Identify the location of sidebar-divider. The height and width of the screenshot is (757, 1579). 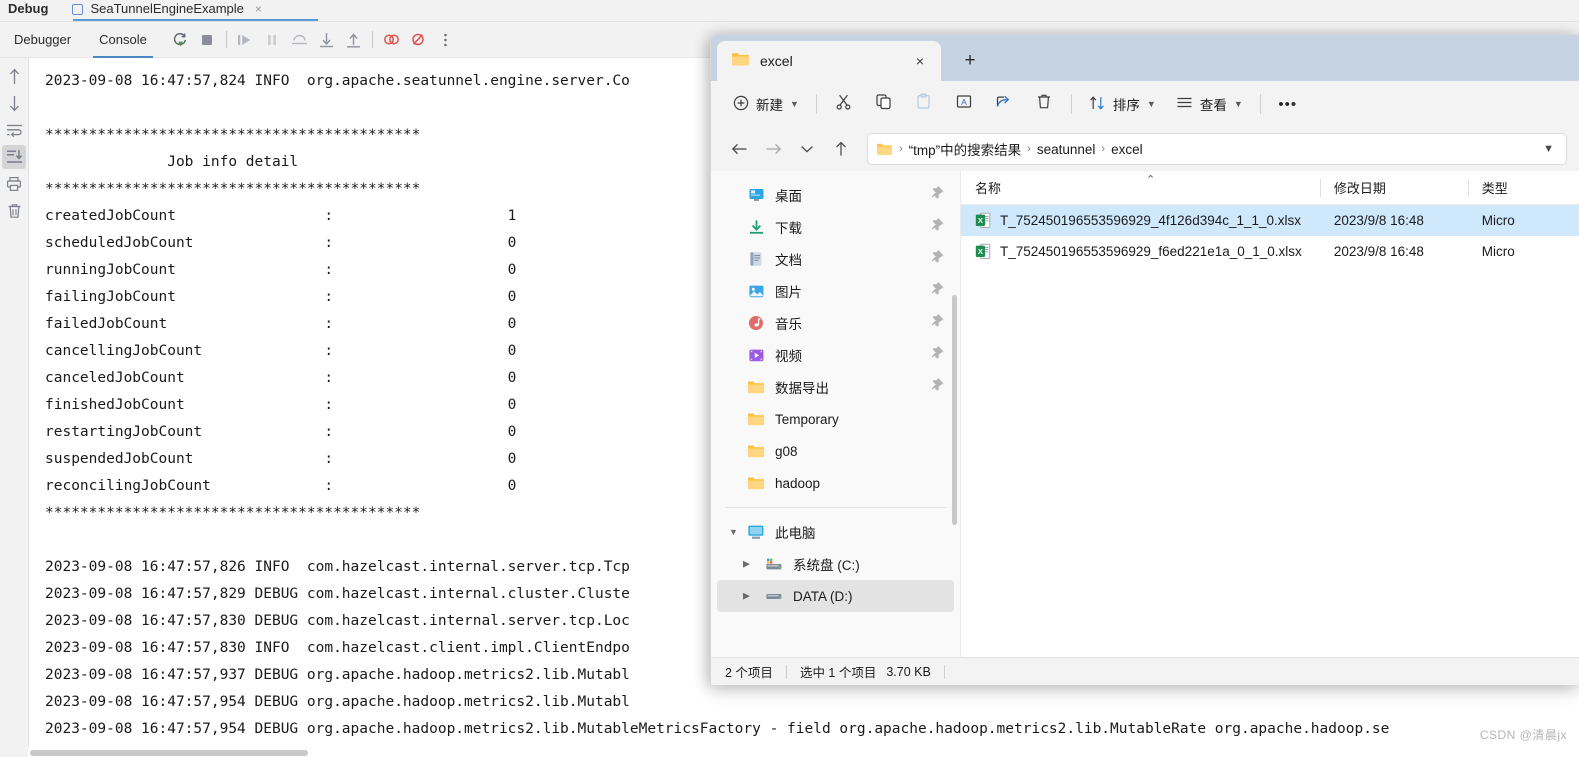
(835, 507).